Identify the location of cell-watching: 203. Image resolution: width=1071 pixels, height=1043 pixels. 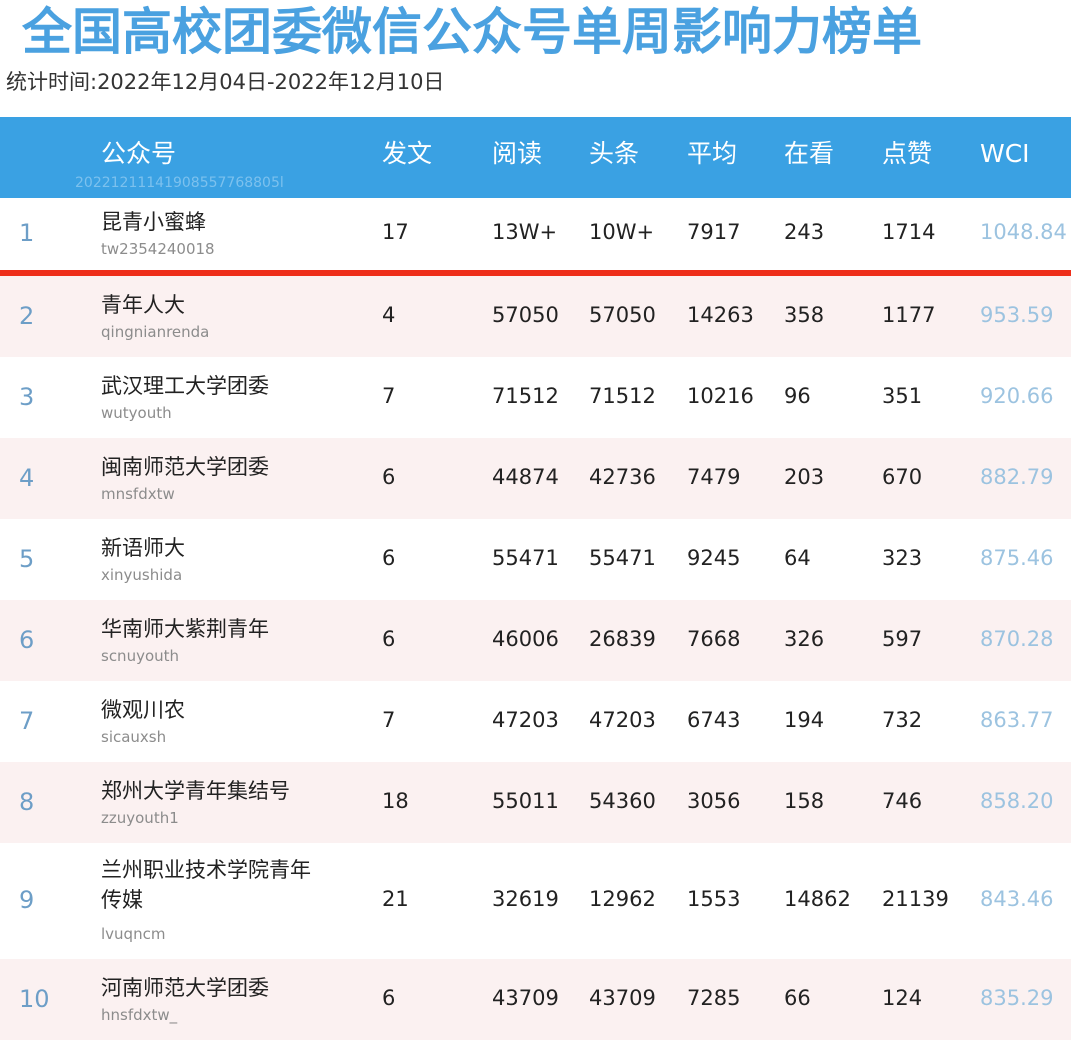
(804, 476).